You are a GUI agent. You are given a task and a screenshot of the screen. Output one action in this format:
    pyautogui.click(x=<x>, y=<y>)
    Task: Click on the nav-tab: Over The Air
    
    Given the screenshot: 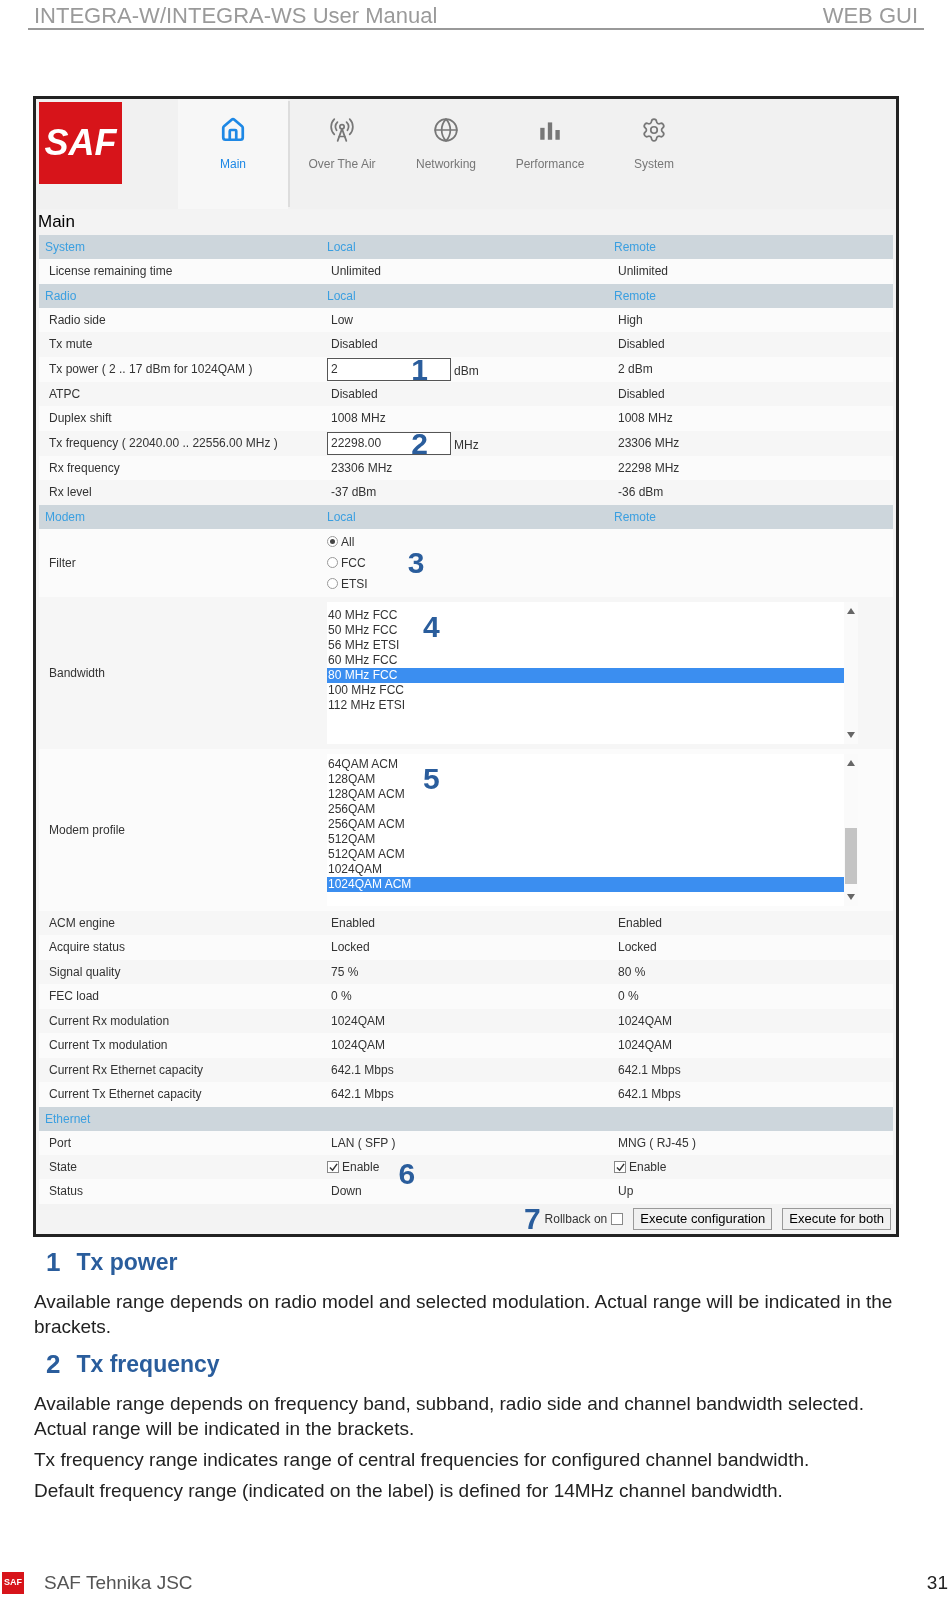 What is the action you would take?
    pyautogui.click(x=342, y=154)
    